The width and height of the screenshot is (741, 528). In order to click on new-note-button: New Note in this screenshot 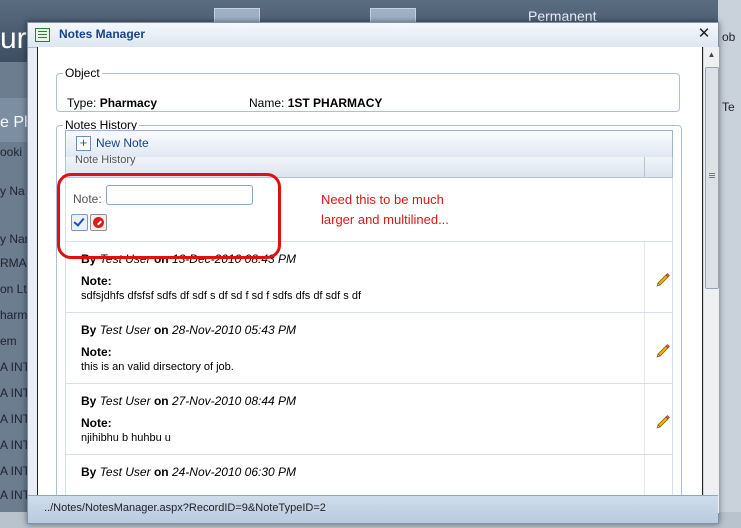, I will do `click(122, 143)`.